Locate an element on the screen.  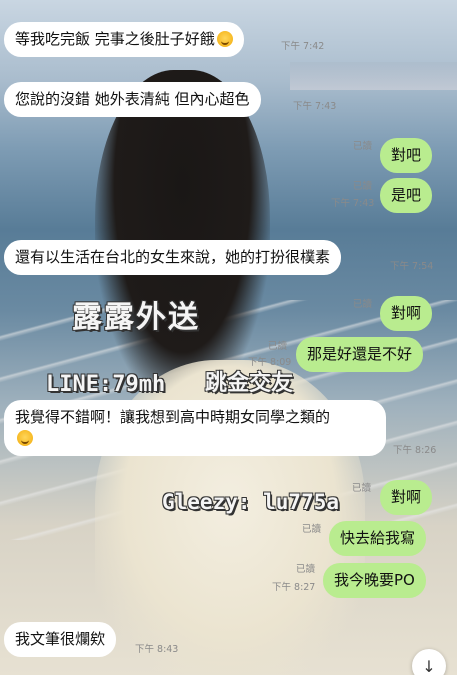
rofl-emoji-icon is located at coordinates (25, 438).